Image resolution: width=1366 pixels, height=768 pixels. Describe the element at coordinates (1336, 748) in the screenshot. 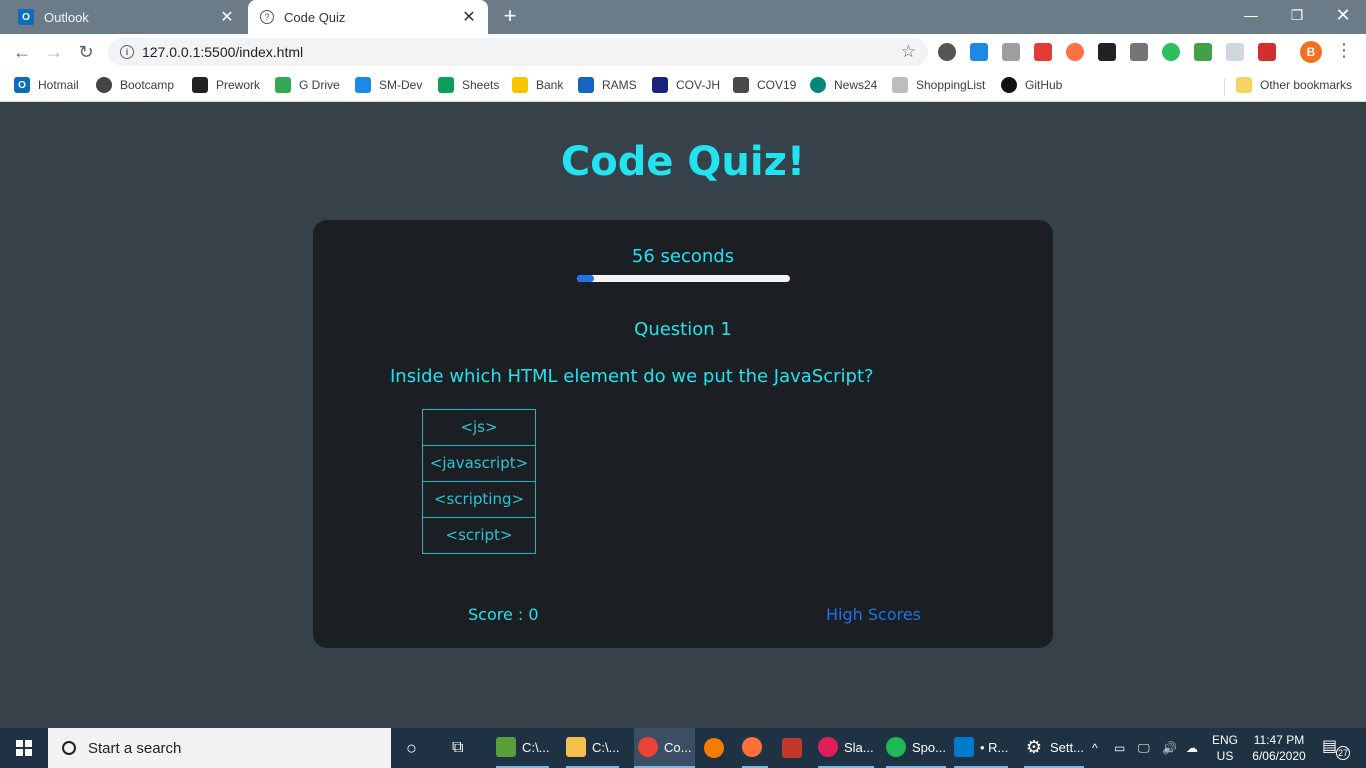

I see `notification-center-icon: ▤ 27` at that location.